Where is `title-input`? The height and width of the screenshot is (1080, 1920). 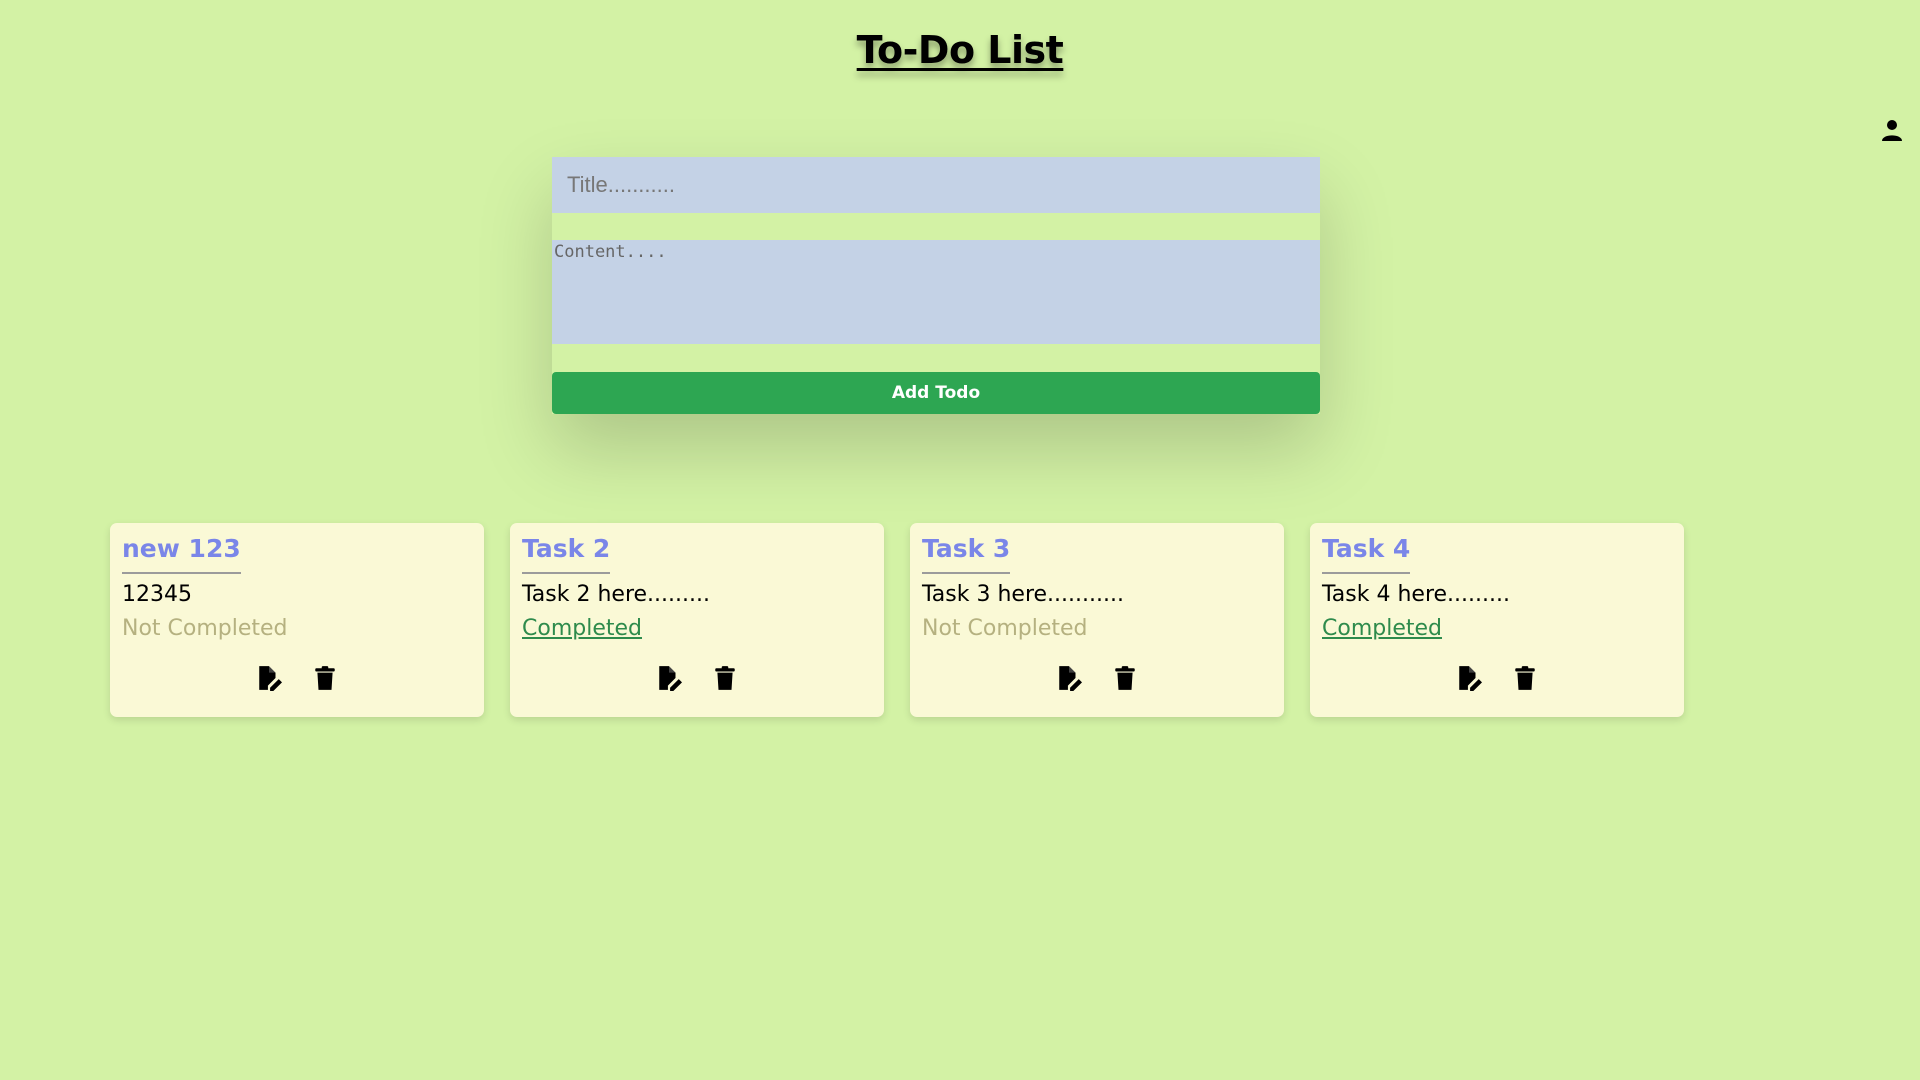
title-input is located at coordinates (936, 185).